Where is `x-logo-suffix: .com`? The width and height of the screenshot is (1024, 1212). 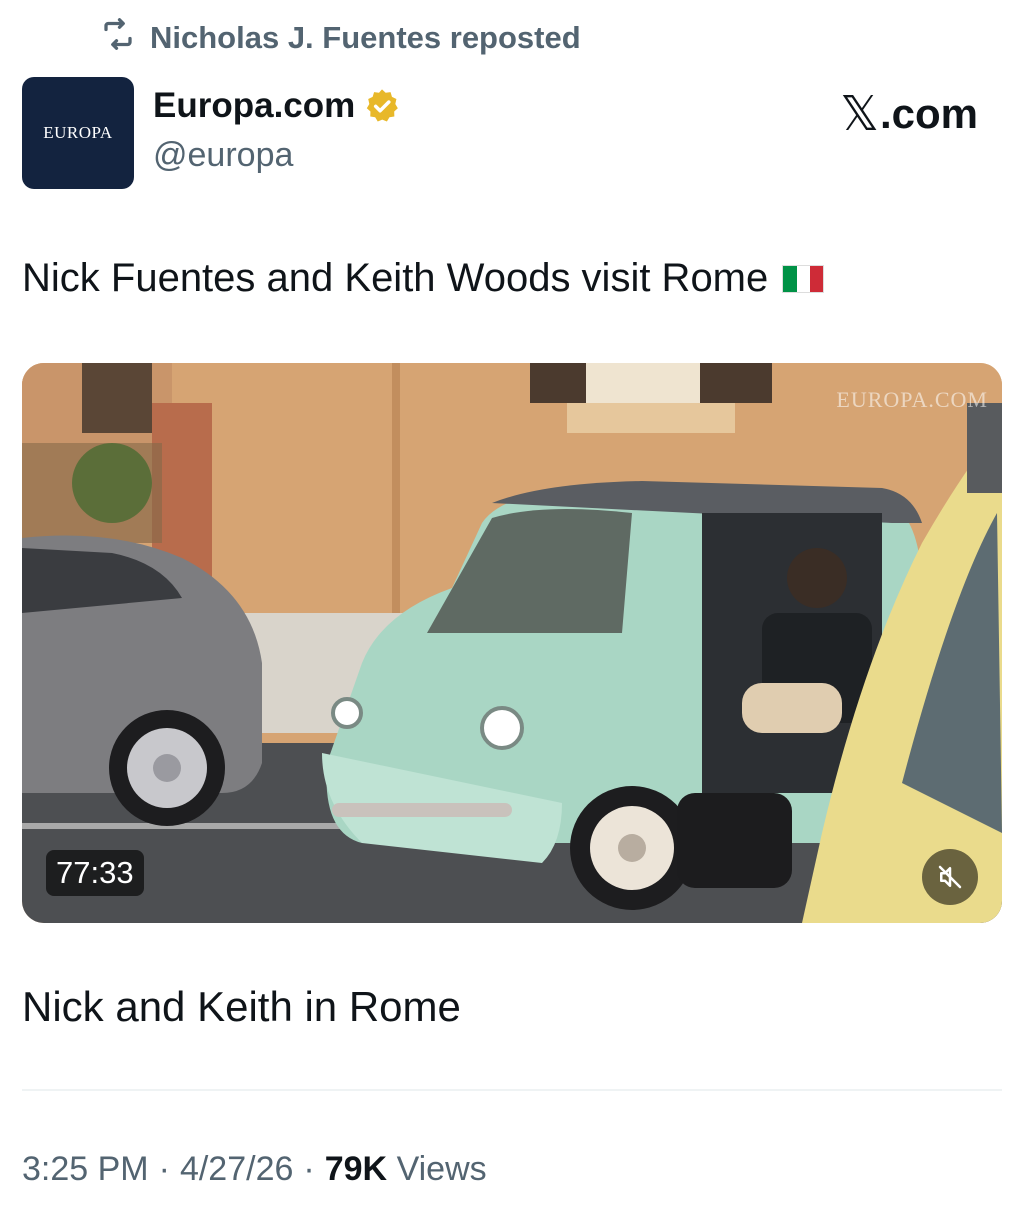 x-logo-suffix: .com is located at coordinates (928, 113).